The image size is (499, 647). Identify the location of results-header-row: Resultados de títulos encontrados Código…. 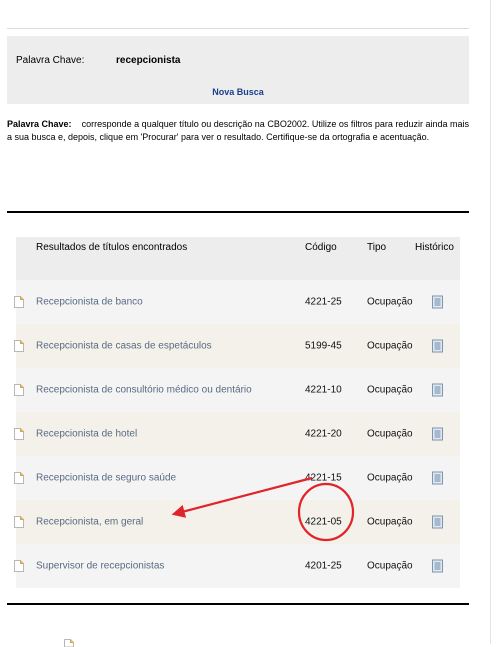
(238, 258).